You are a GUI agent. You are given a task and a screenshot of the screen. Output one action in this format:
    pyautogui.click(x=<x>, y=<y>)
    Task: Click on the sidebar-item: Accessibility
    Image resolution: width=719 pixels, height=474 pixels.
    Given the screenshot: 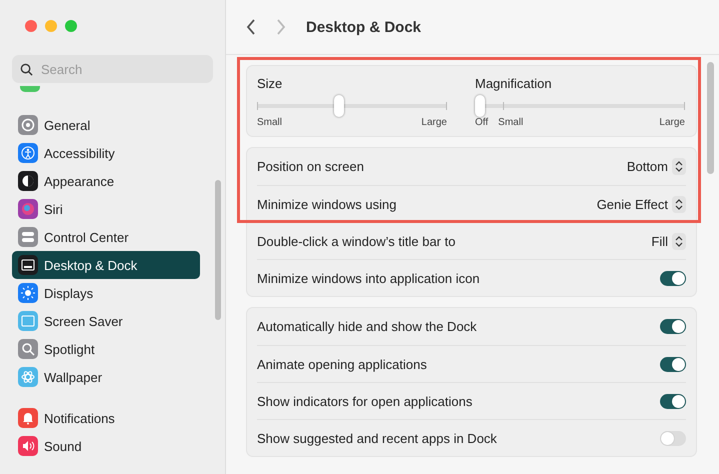 What is the action you would take?
    pyautogui.click(x=106, y=153)
    